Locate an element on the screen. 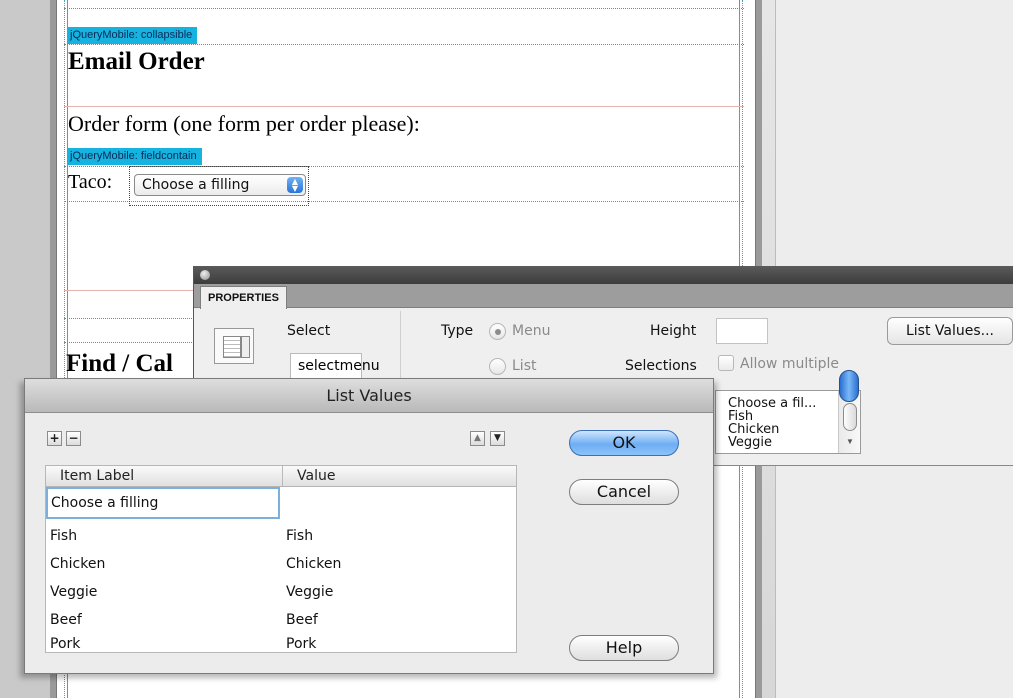 This screenshot has width=1013, height=698. radio-menu is located at coordinates (497, 331).